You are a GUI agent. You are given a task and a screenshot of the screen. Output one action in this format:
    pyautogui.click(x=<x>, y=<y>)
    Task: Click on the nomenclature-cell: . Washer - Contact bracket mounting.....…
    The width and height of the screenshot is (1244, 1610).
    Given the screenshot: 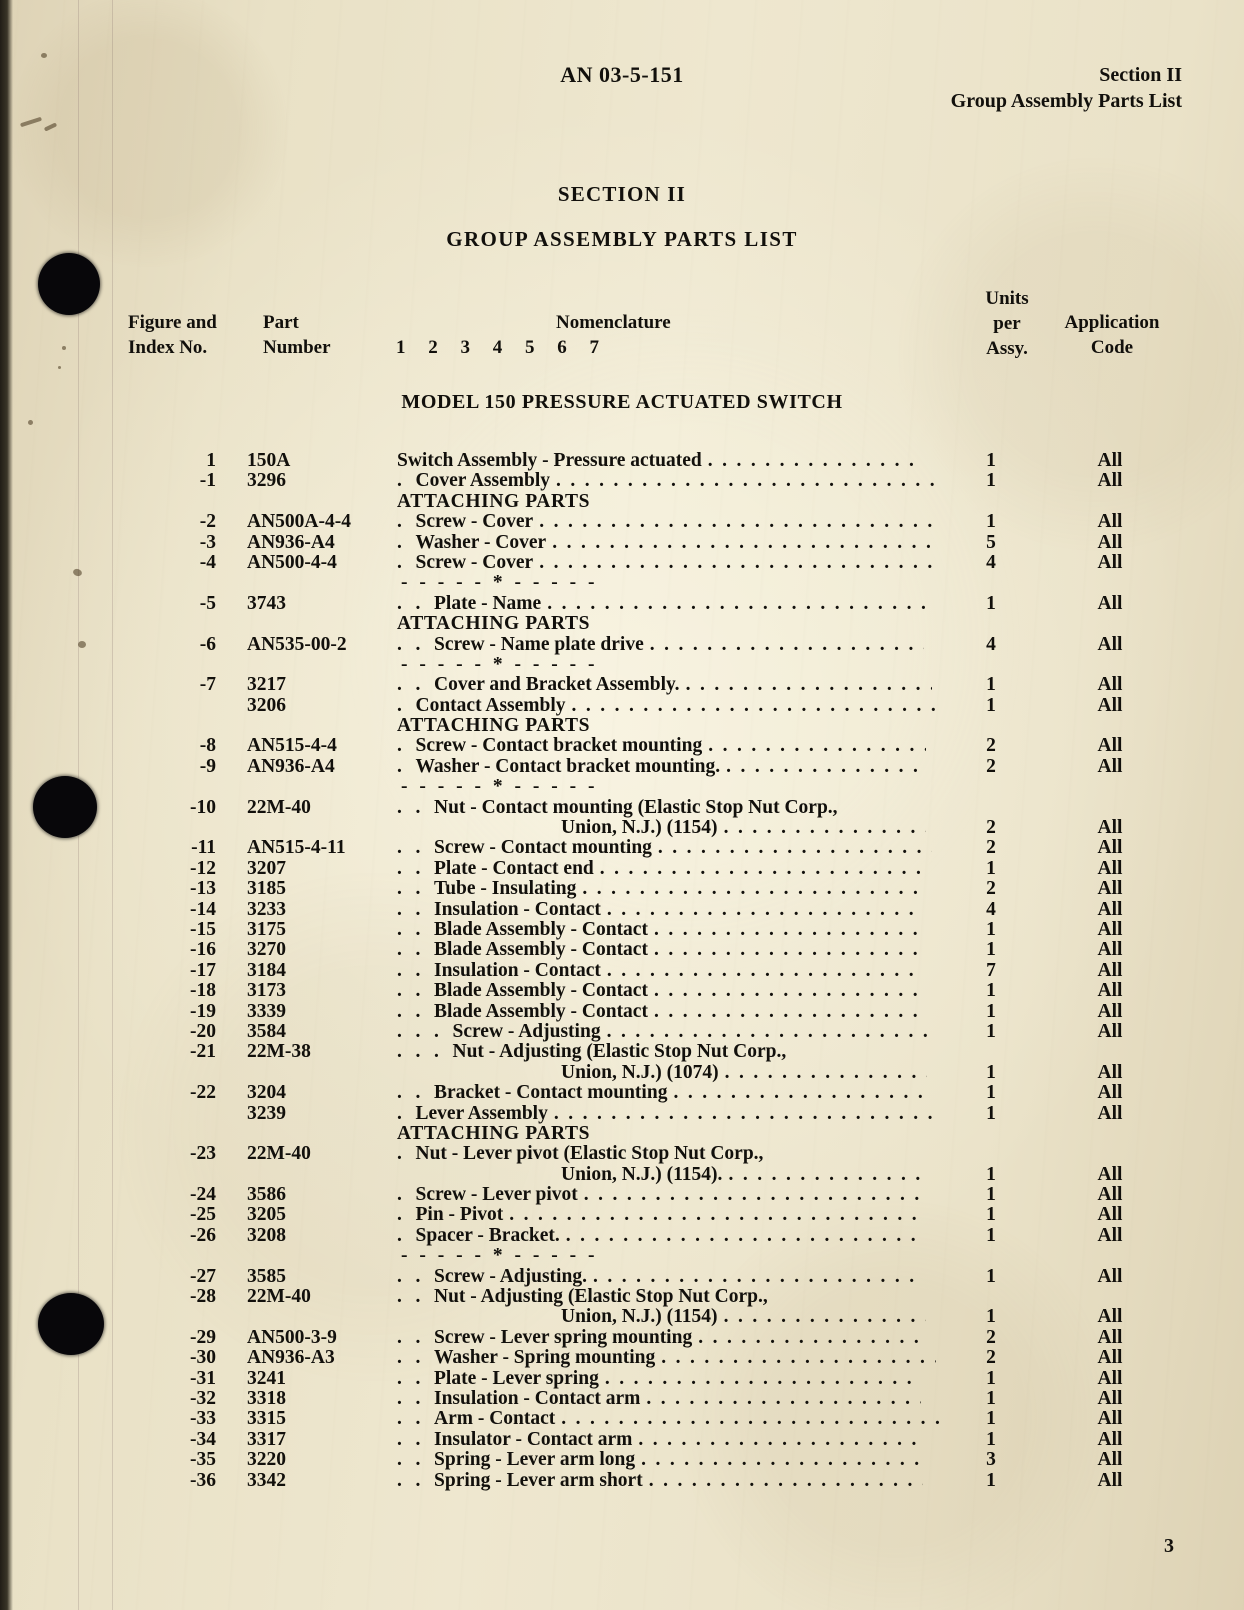 What is the action you would take?
    pyautogui.click(x=675, y=767)
    